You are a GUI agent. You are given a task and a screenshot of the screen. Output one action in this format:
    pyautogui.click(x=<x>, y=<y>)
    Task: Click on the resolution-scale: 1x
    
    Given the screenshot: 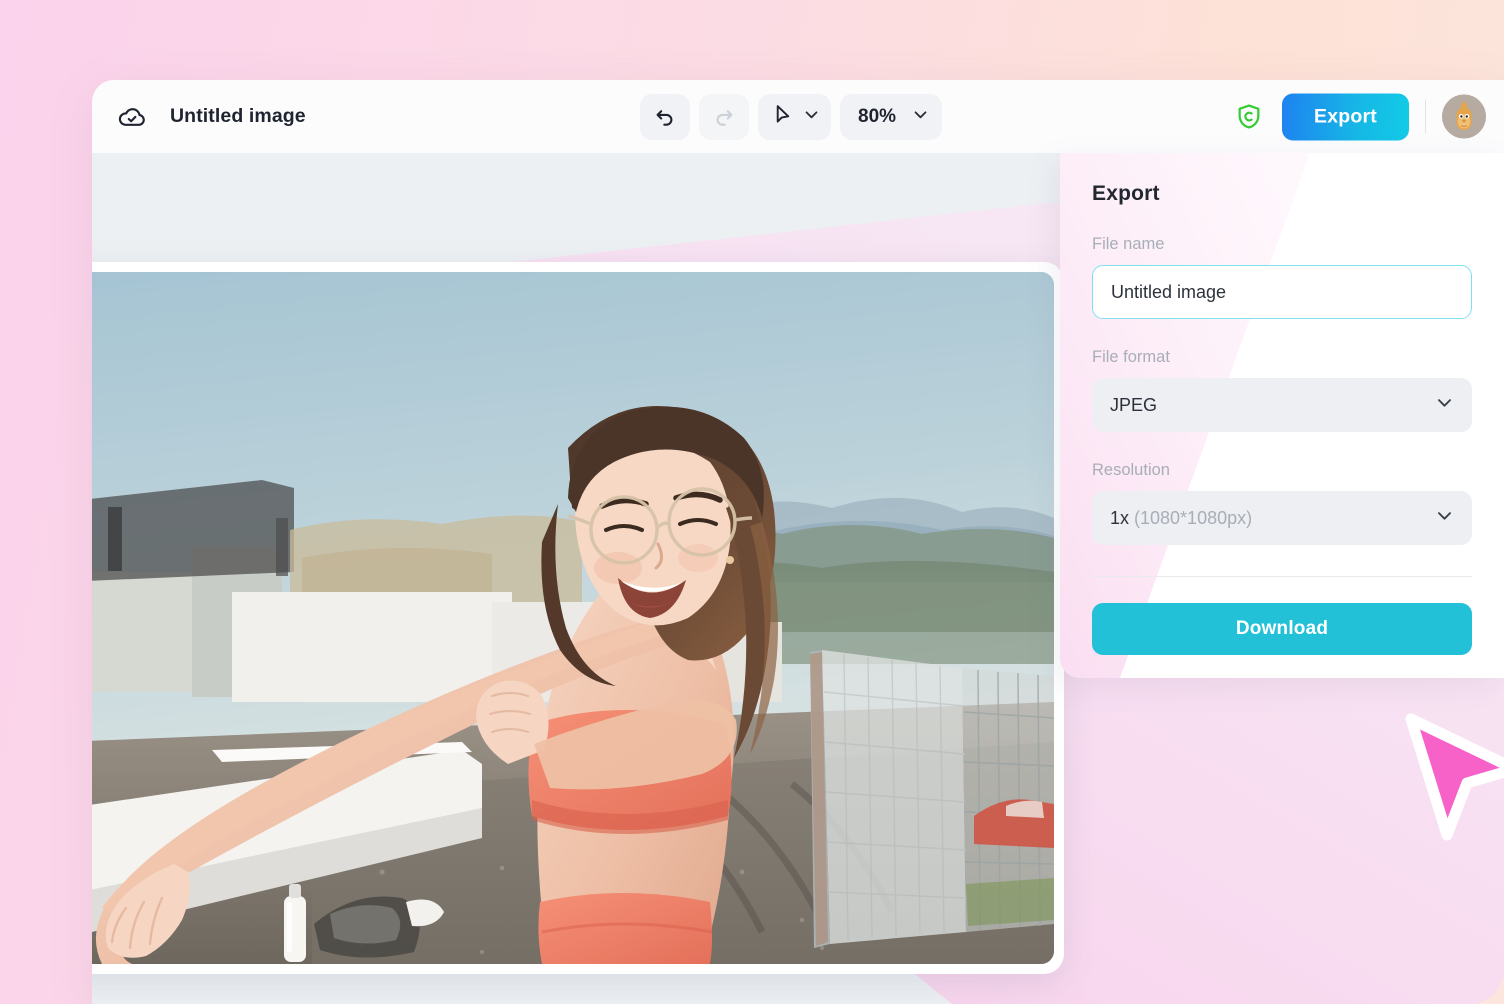 What is the action you would take?
    pyautogui.click(x=1120, y=517)
    